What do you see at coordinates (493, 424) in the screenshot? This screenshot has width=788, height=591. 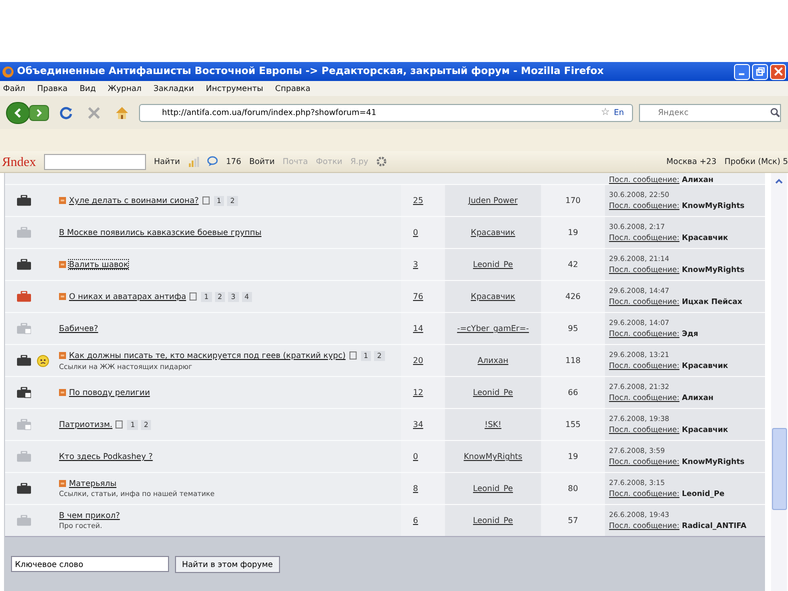 I see `author-link: !SK!` at bounding box center [493, 424].